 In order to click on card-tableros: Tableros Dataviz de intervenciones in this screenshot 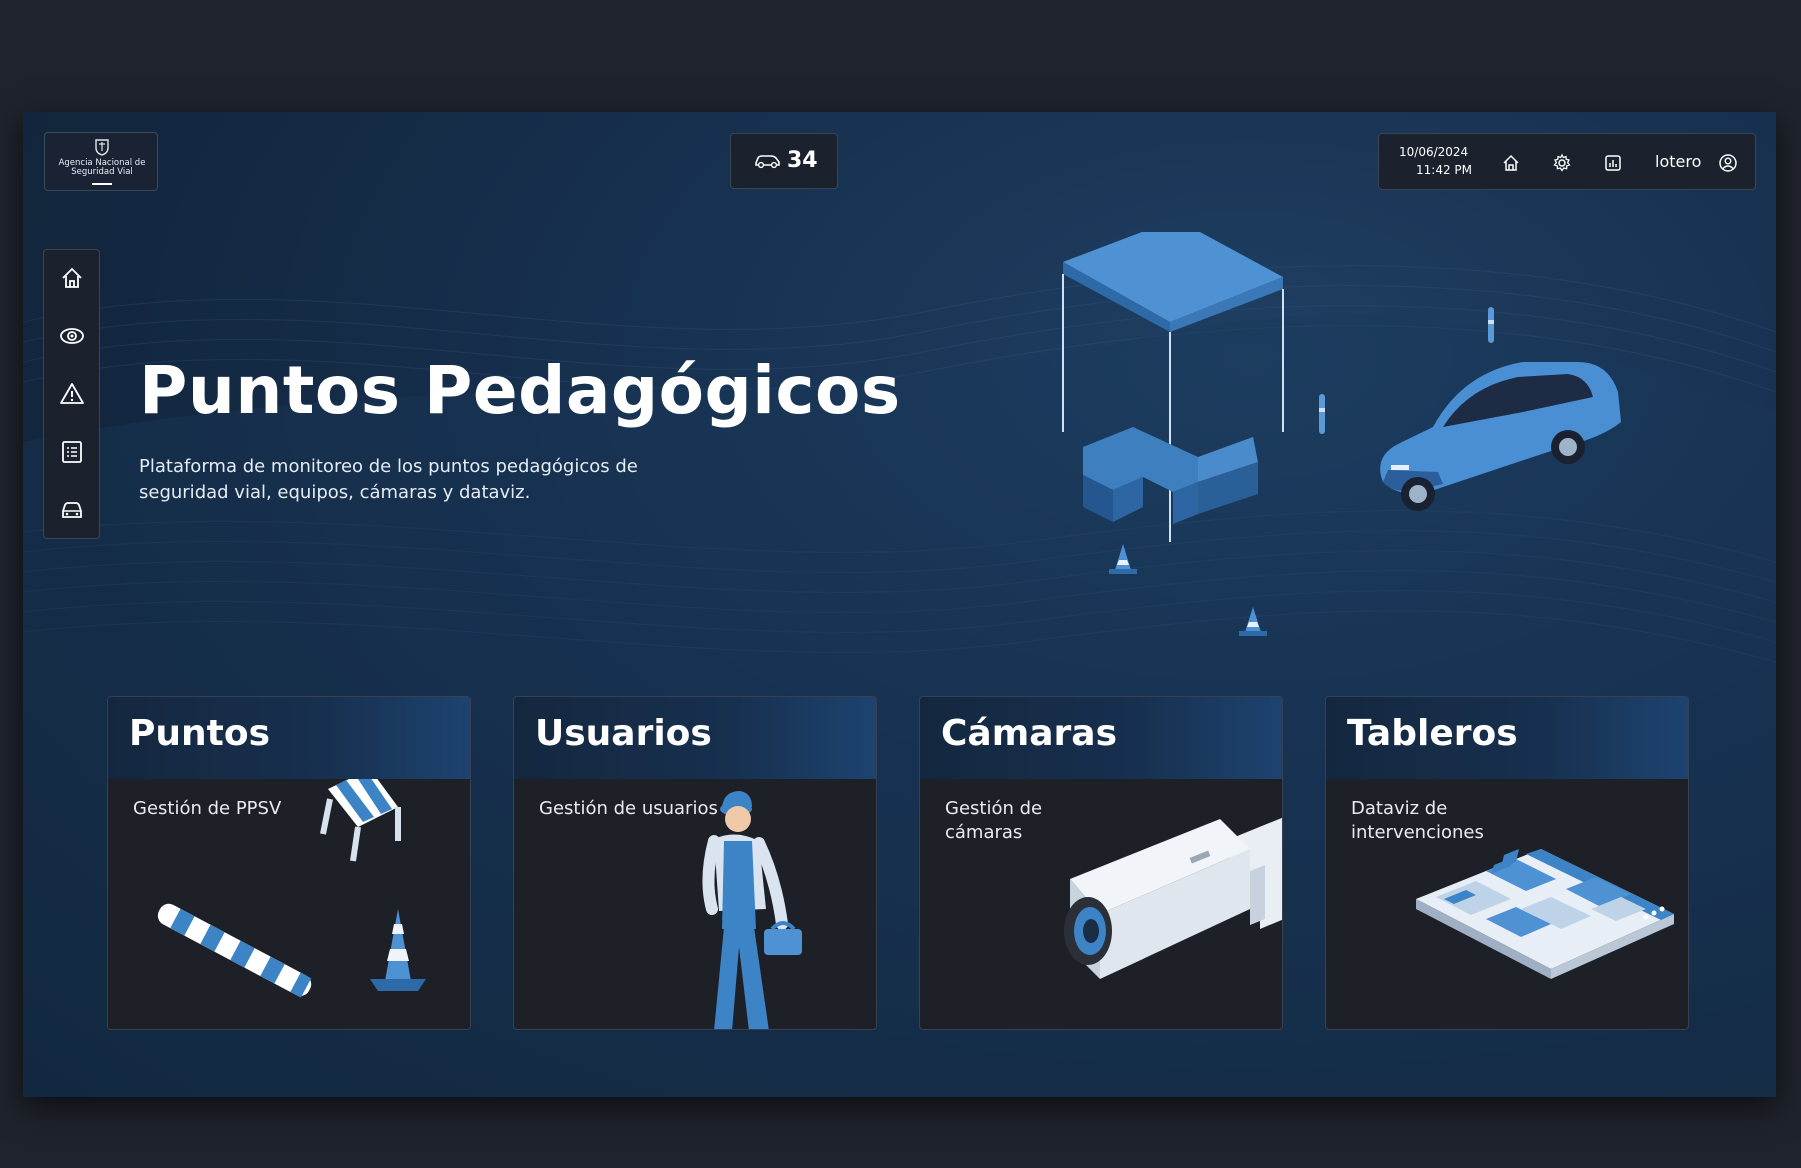, I will do `click(1507, 863)`.